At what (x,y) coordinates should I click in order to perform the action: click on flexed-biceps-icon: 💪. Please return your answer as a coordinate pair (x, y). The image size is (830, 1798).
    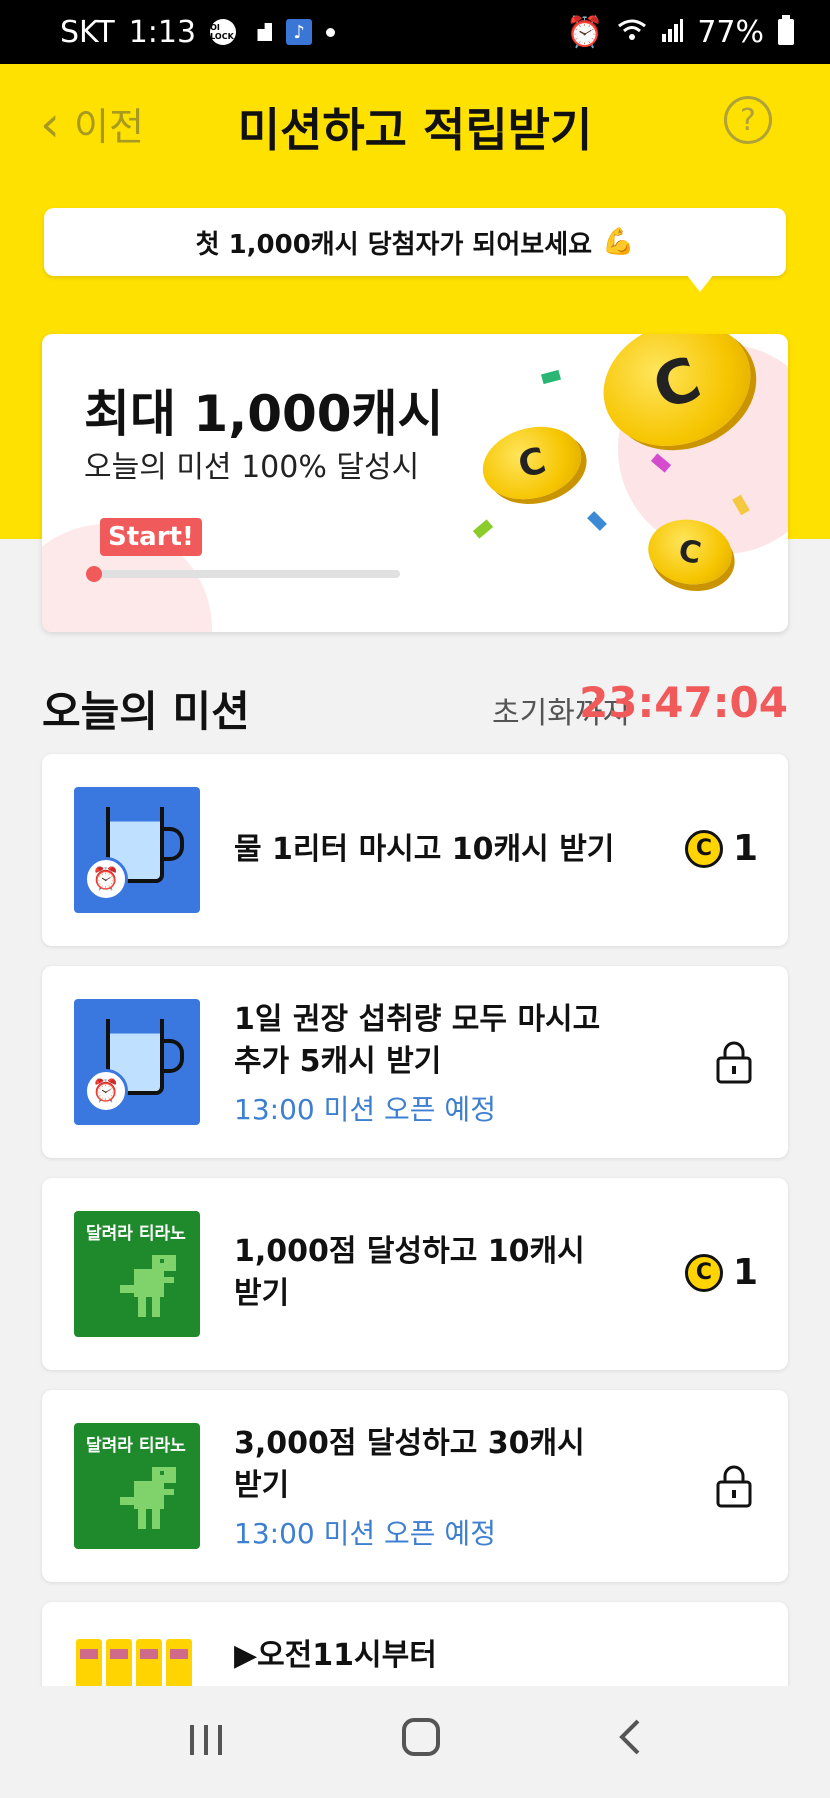
    Looking at the image, I should click on (618, 242).